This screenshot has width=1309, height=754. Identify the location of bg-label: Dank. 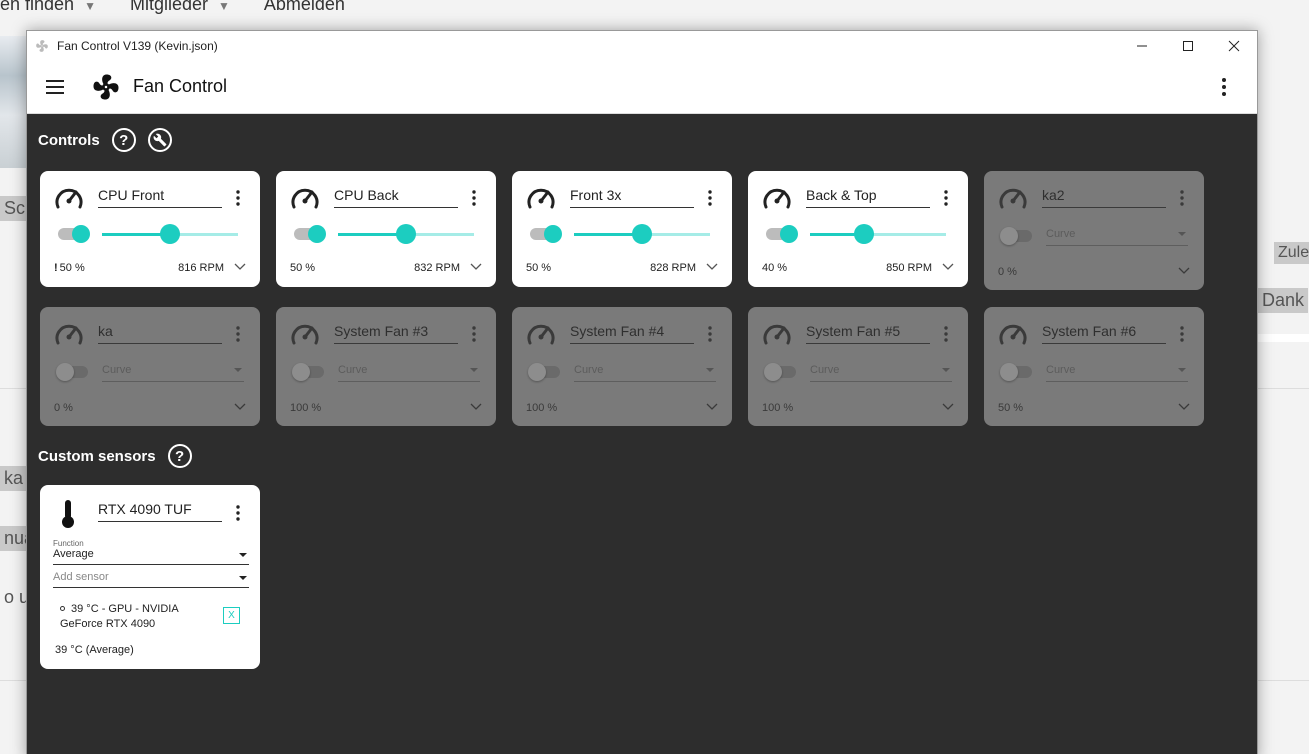
(1283, 300).